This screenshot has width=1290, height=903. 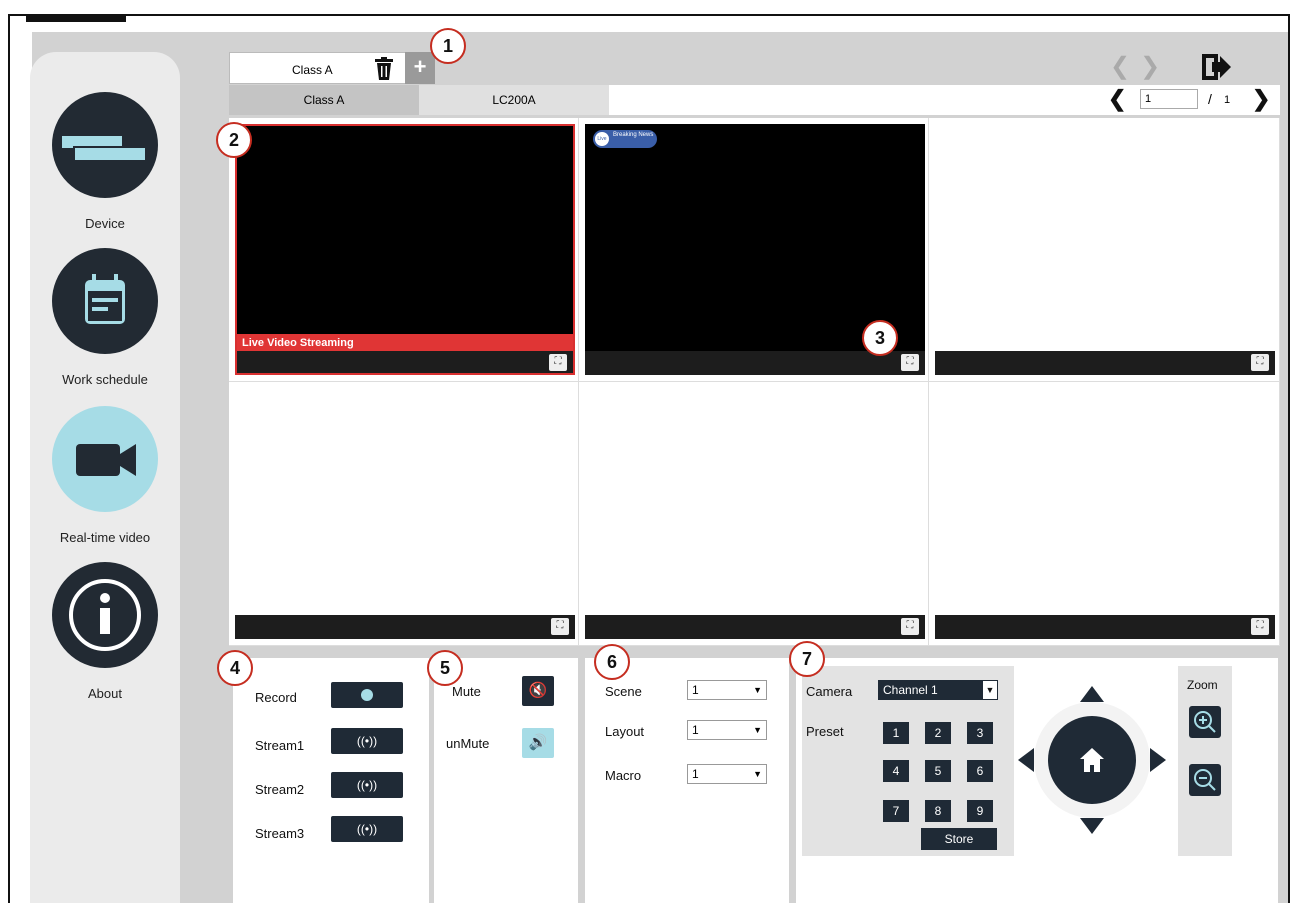 What do you see at coordinates (105, 615) in the screenshot?
I see `info-icon` at bounding box center [105, 615].